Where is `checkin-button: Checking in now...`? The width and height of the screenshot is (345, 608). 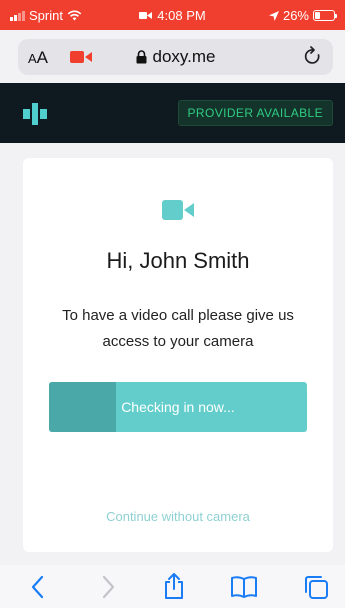 checkin-button: Checking in now... is located at coordinates (178, 407).